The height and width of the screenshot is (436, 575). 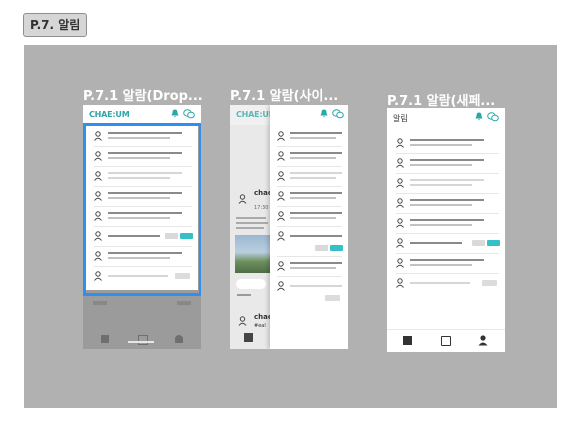 What do you see at coordinates (55, 25) in the screenshot?
I see `section-label: P.7. 알림` at bounding box center [55, 25].